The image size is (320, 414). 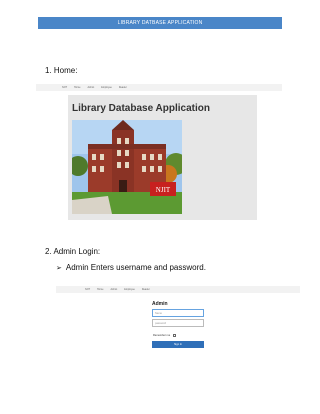 What do you see at coordinates (61, 70) in the screenshot?
I see `section-home-heading: 1. Home:` at bounding box center [61, 70].